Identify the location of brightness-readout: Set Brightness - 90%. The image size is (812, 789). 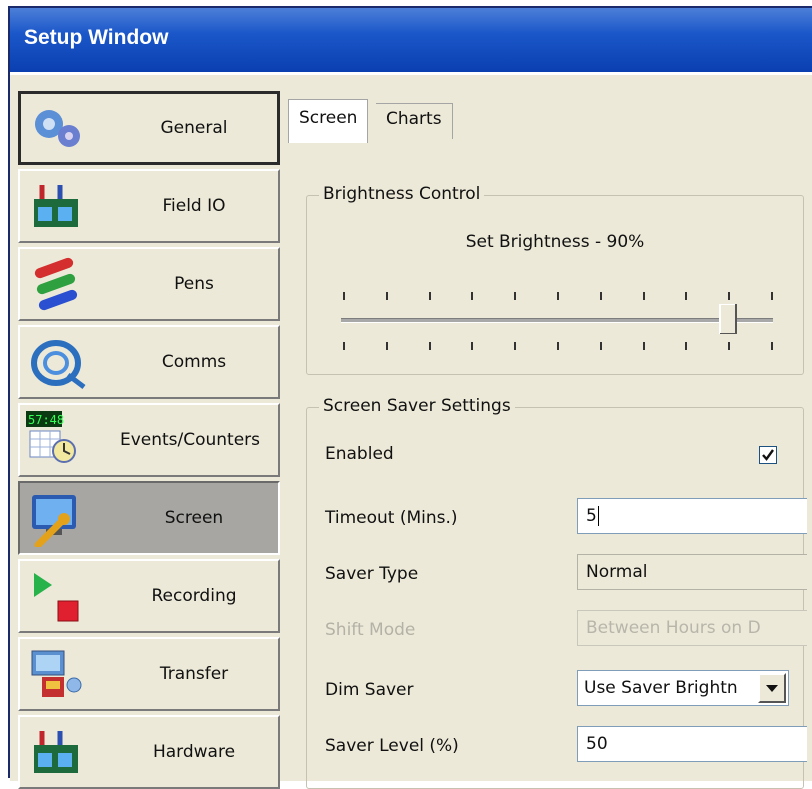
(555, 242).